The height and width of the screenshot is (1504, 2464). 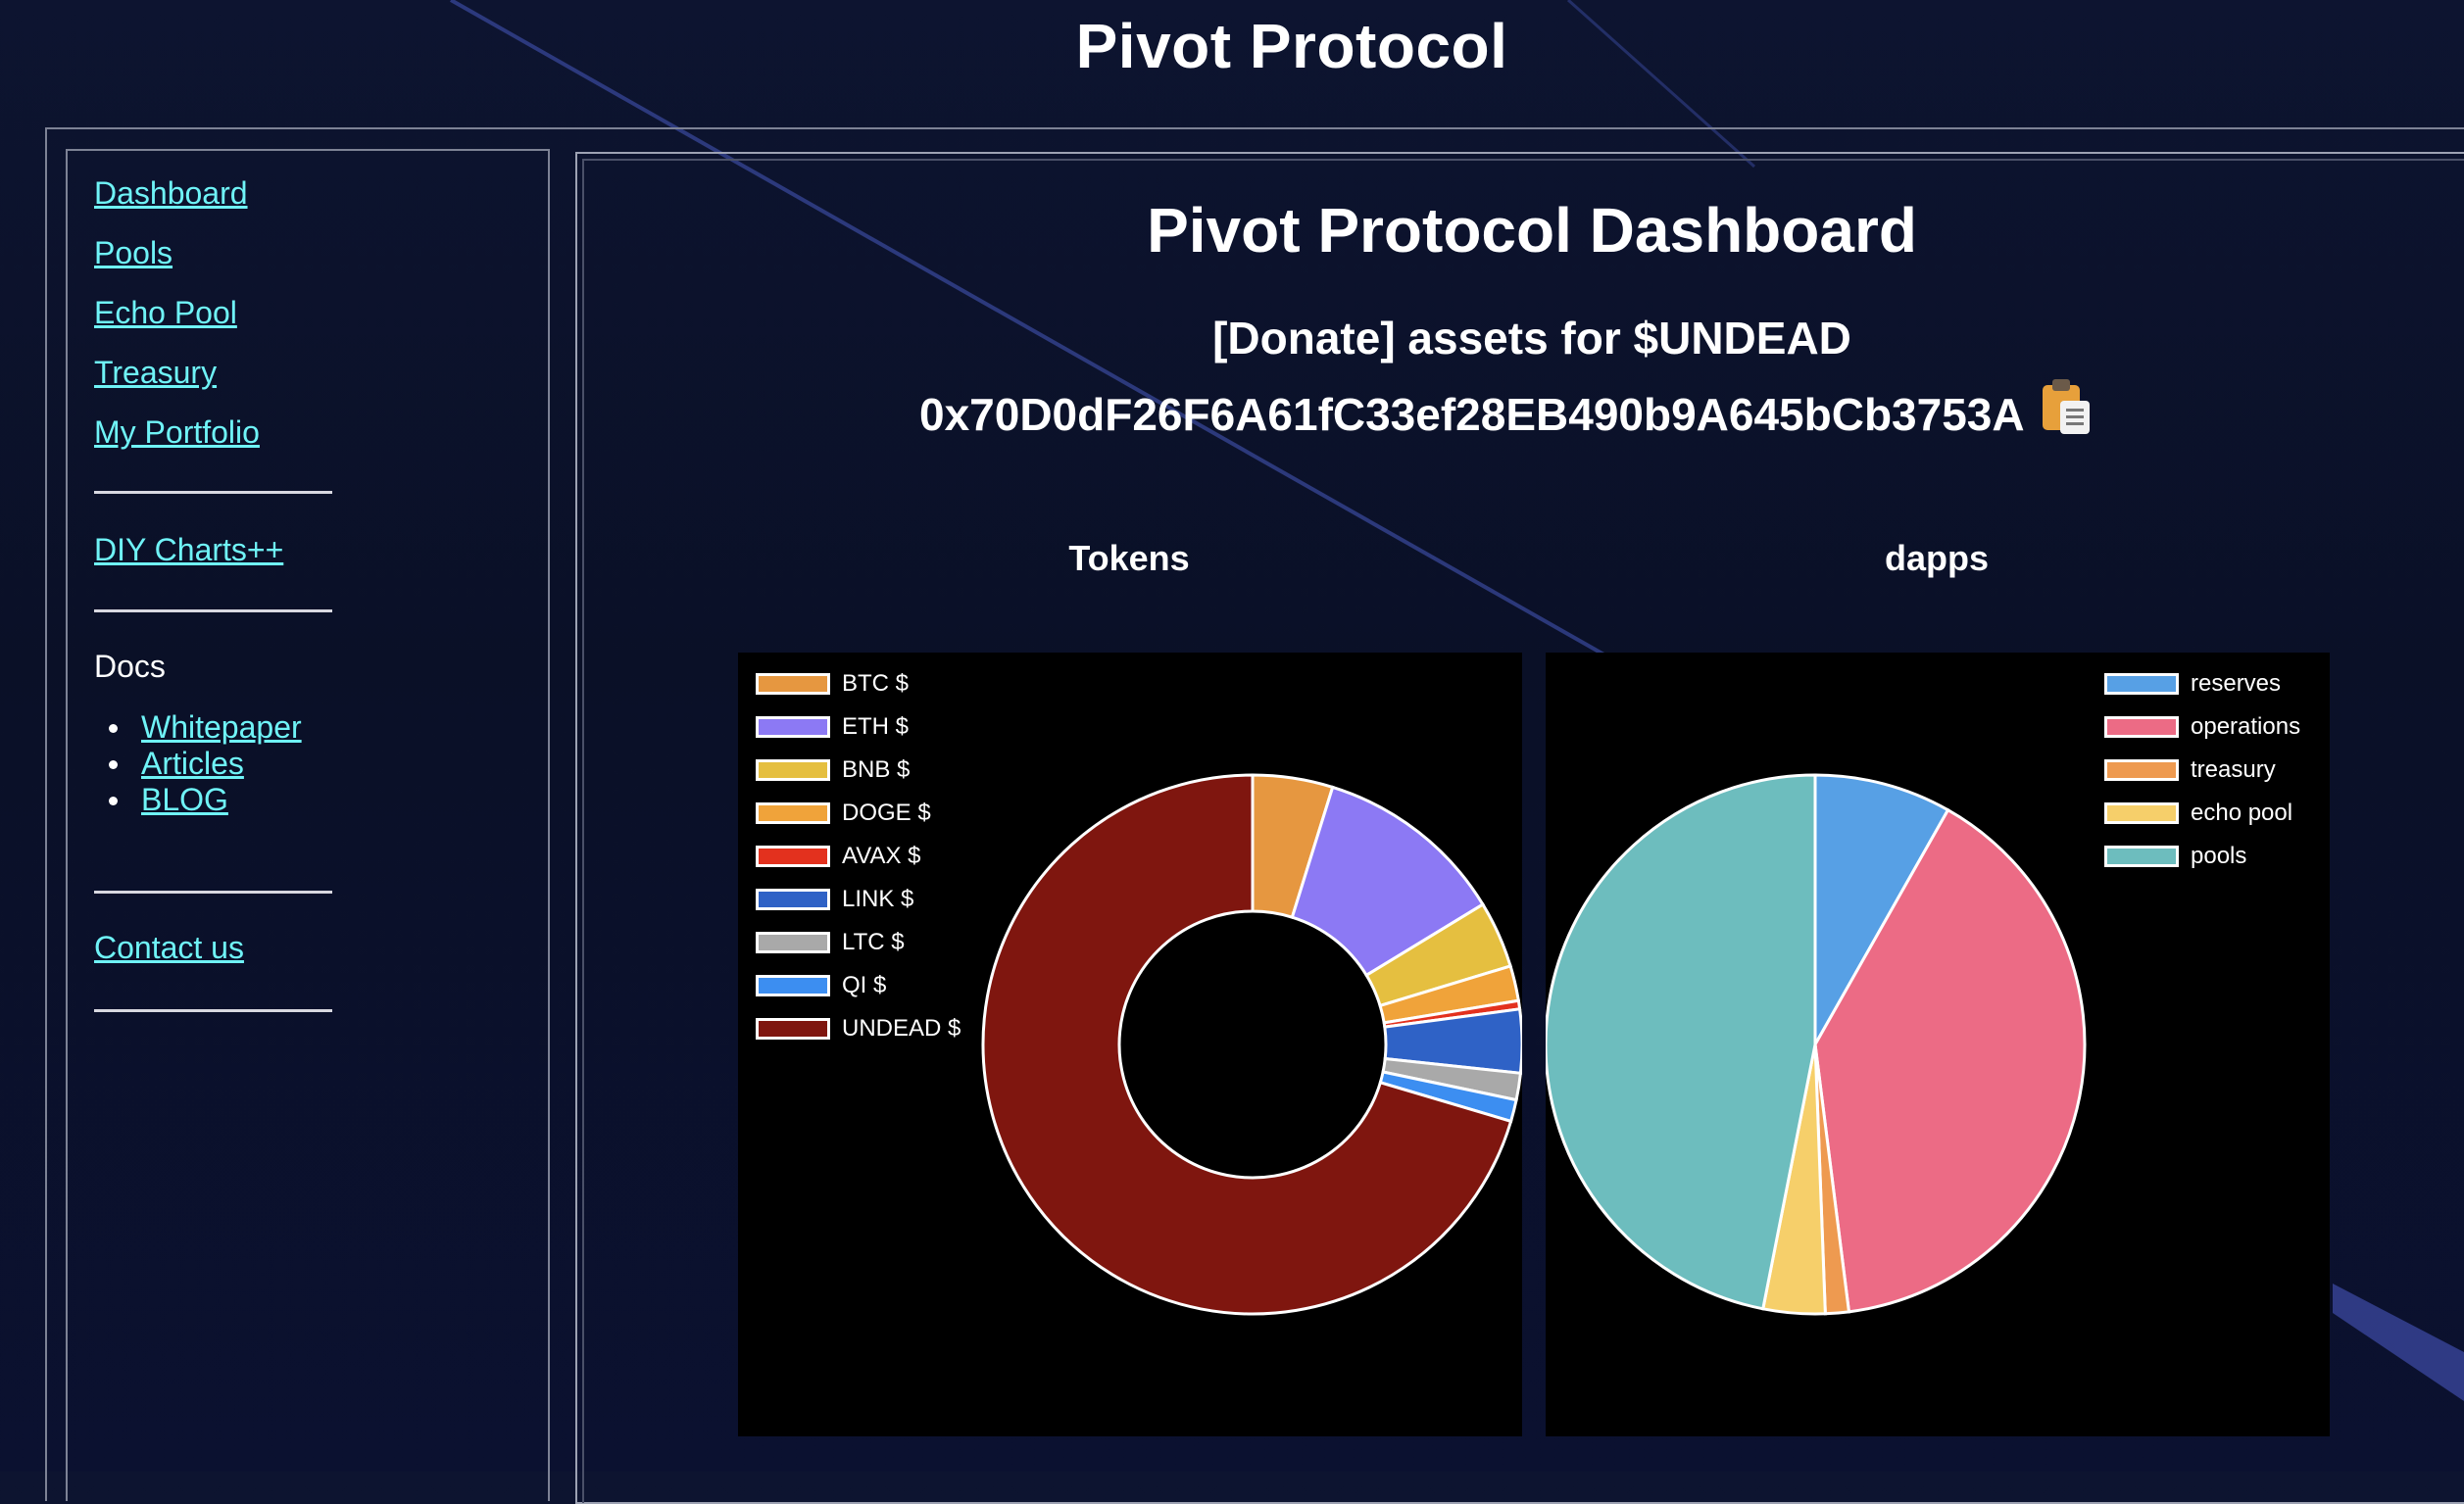 I want to click on legend-item-ltc: LTC $, so click(x=831, y=942).